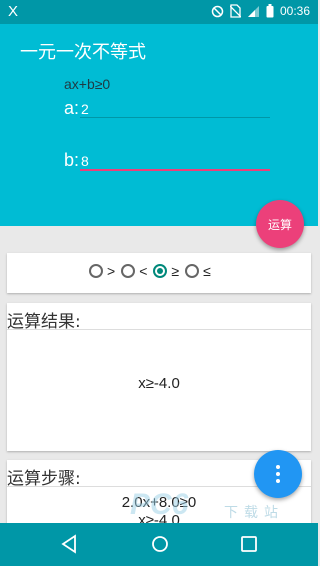 The width and height of the screenshot is (320, 566). What do you see at coordinates (175, 170) in the screenshot?
I see `field-b-underline` at bounding box center [175, 170].